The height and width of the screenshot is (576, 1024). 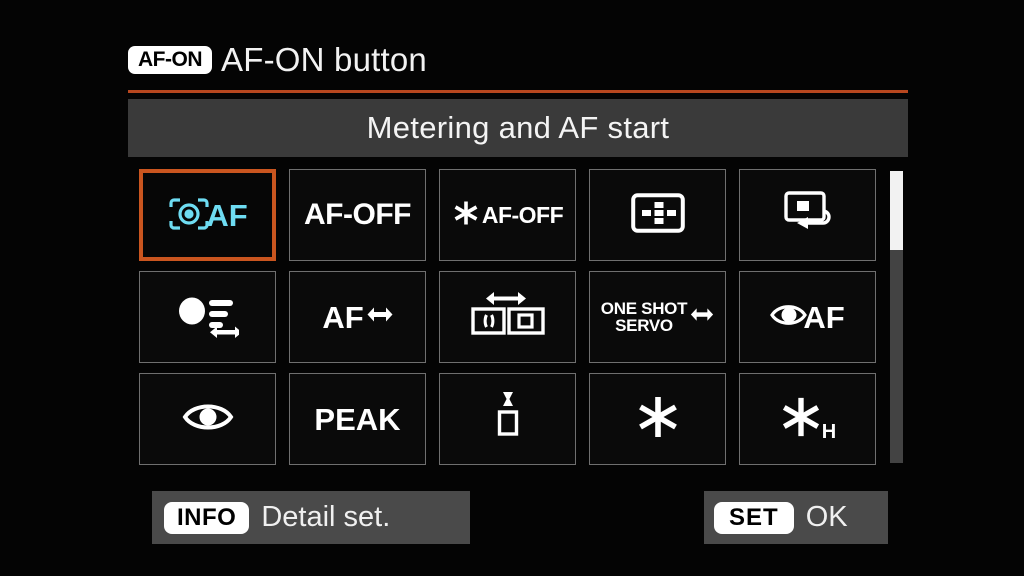 I want to click on page-title: AF-ON button, so click(x=324, y=59).